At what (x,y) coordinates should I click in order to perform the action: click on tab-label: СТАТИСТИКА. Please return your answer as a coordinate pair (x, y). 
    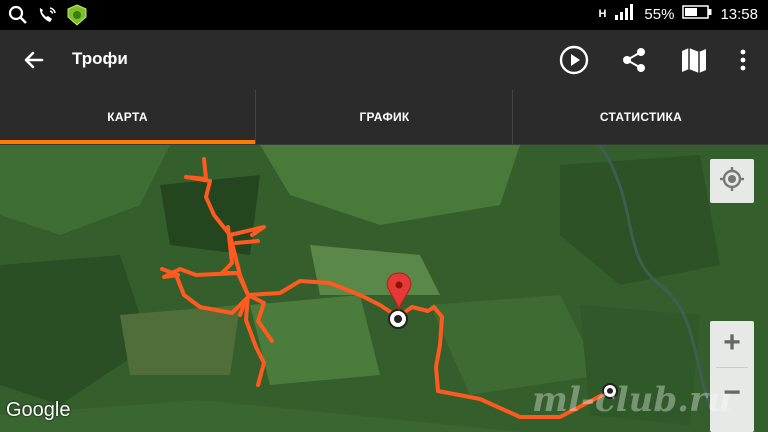
    Looking at the image, I should click on (641, 117).